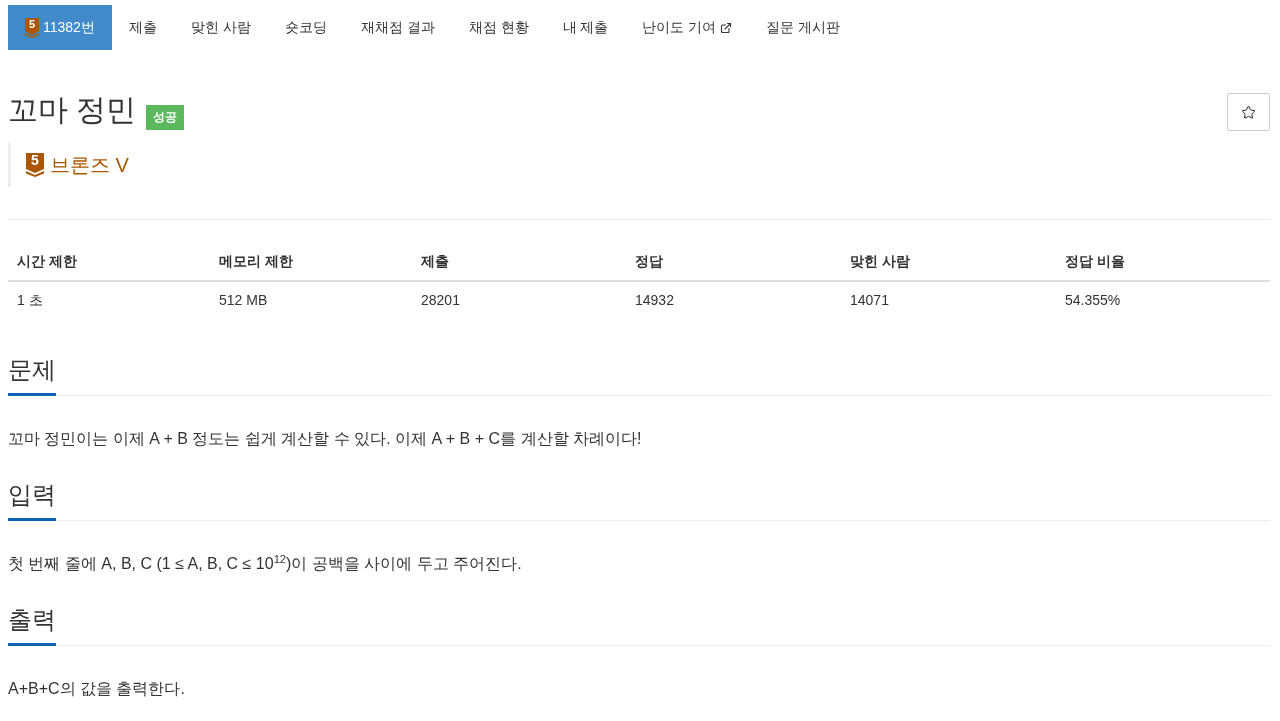 Image resolution: width=1280 pixels, height=721 pixels. What do you see at coordinates (32, 625) in the screenshot?
I see `section-title: 출력` at bounding box center [32, 625].